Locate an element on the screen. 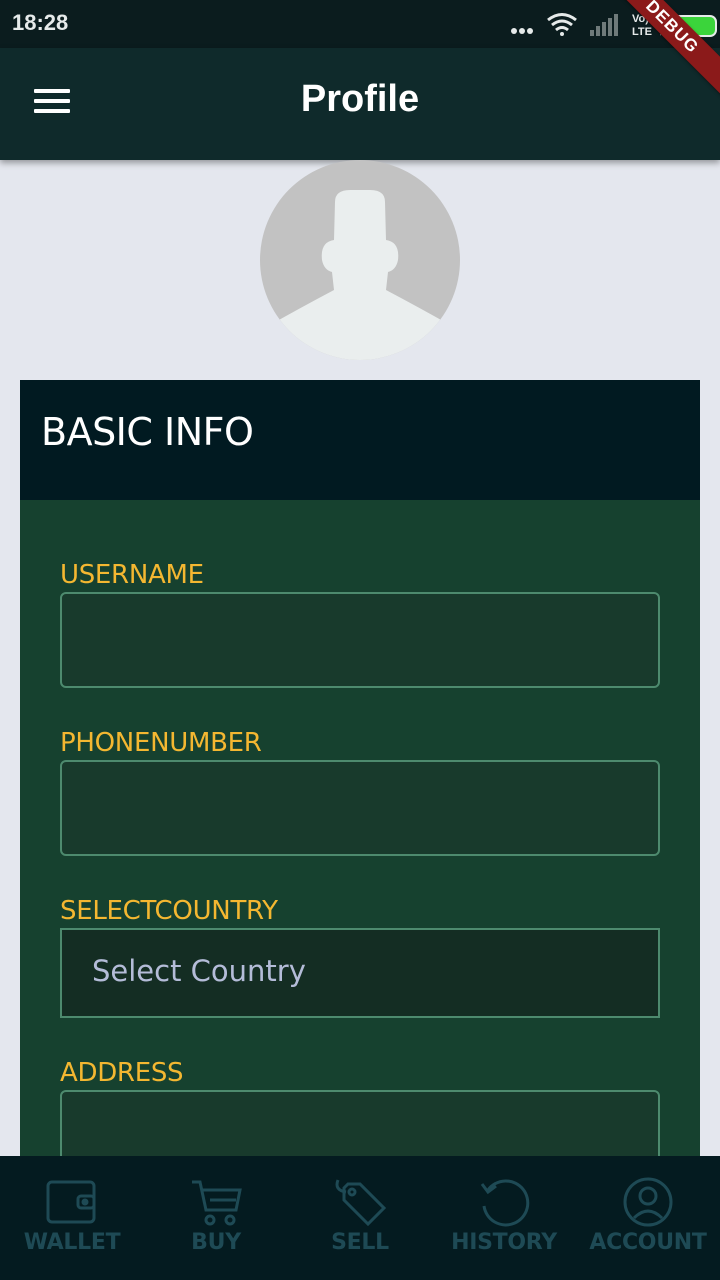 This screenshot has height=1280, width=720. country-label: SELECTCOUNTRY is located at coordinates (169, 911).